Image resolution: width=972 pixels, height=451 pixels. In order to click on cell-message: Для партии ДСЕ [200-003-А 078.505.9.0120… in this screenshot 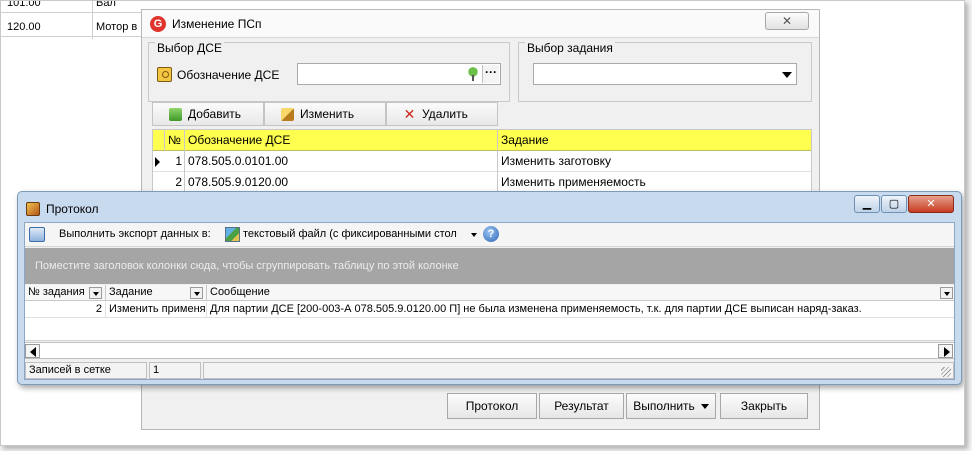, I will do `click(536, 309)`.